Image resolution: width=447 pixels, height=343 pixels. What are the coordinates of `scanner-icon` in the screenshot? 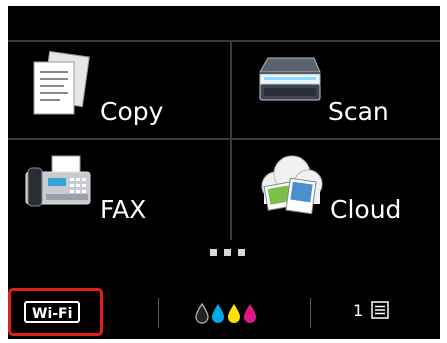 It's located at (290, 79).